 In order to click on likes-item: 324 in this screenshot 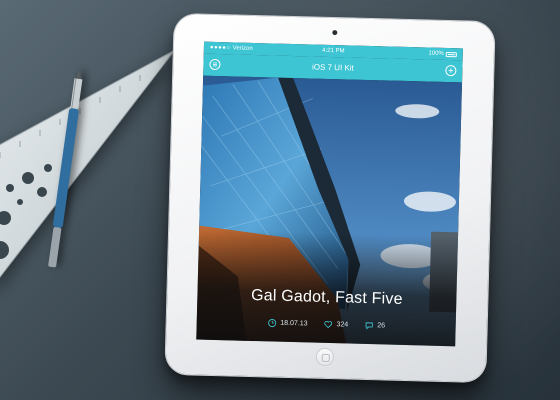, I will do `click(335, 325)`.